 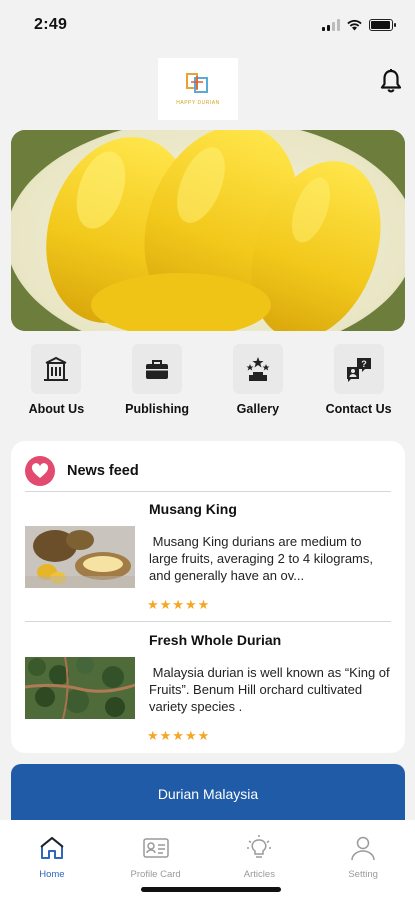 I want to click on home-icon, so click(x=52, y=847).